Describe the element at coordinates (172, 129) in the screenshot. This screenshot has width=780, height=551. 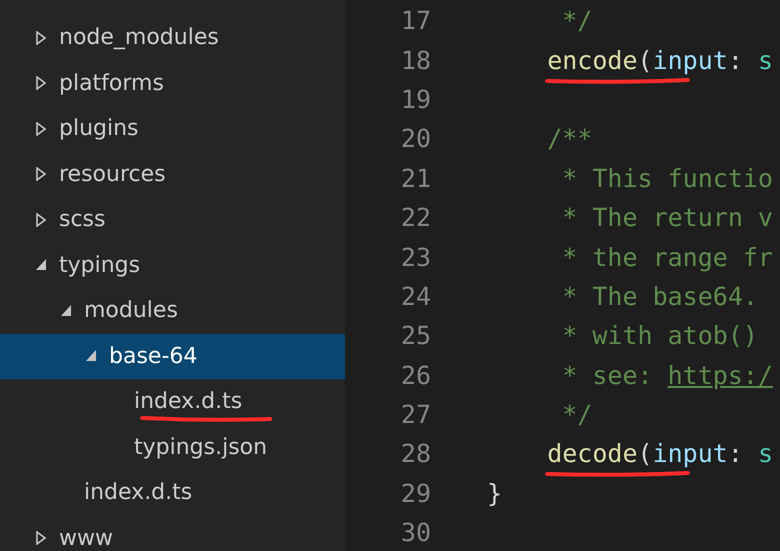
I see `tree-item: plugins` at that location.